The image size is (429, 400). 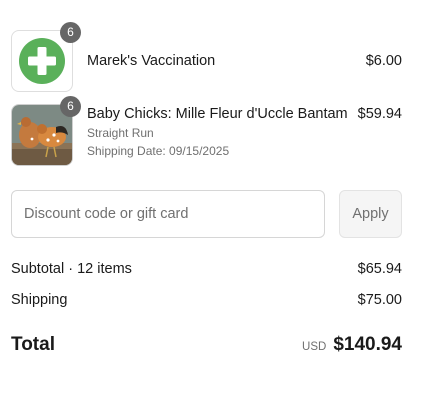 I want to click on item-price: $6.00, so click(x=383, y=61).